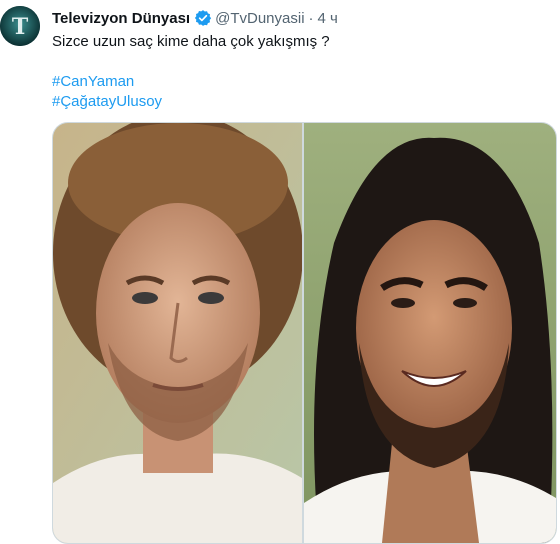 The width and height of the screenshot is (560, 544). I want to click on tweet-body-text: Sizce uzun saç kime daha çok yakışmış ?, so click(191, 41).